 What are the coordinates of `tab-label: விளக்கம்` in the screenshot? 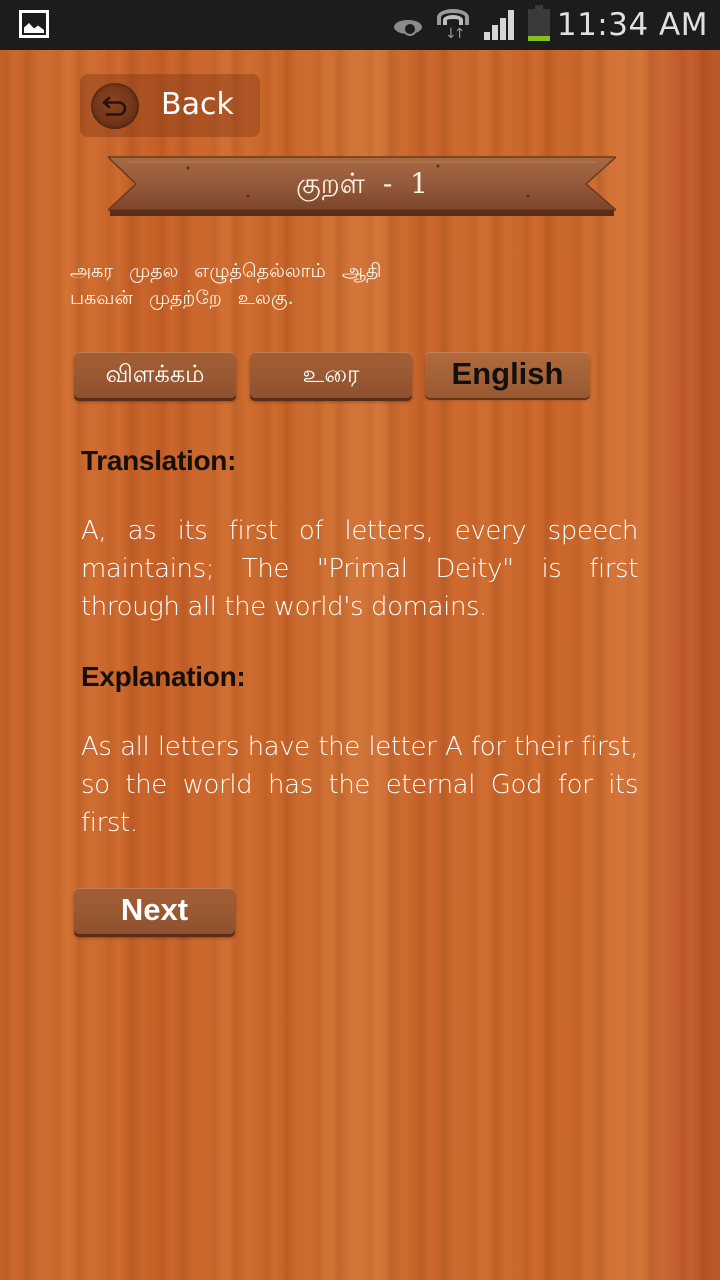 It's located at (155, 374).